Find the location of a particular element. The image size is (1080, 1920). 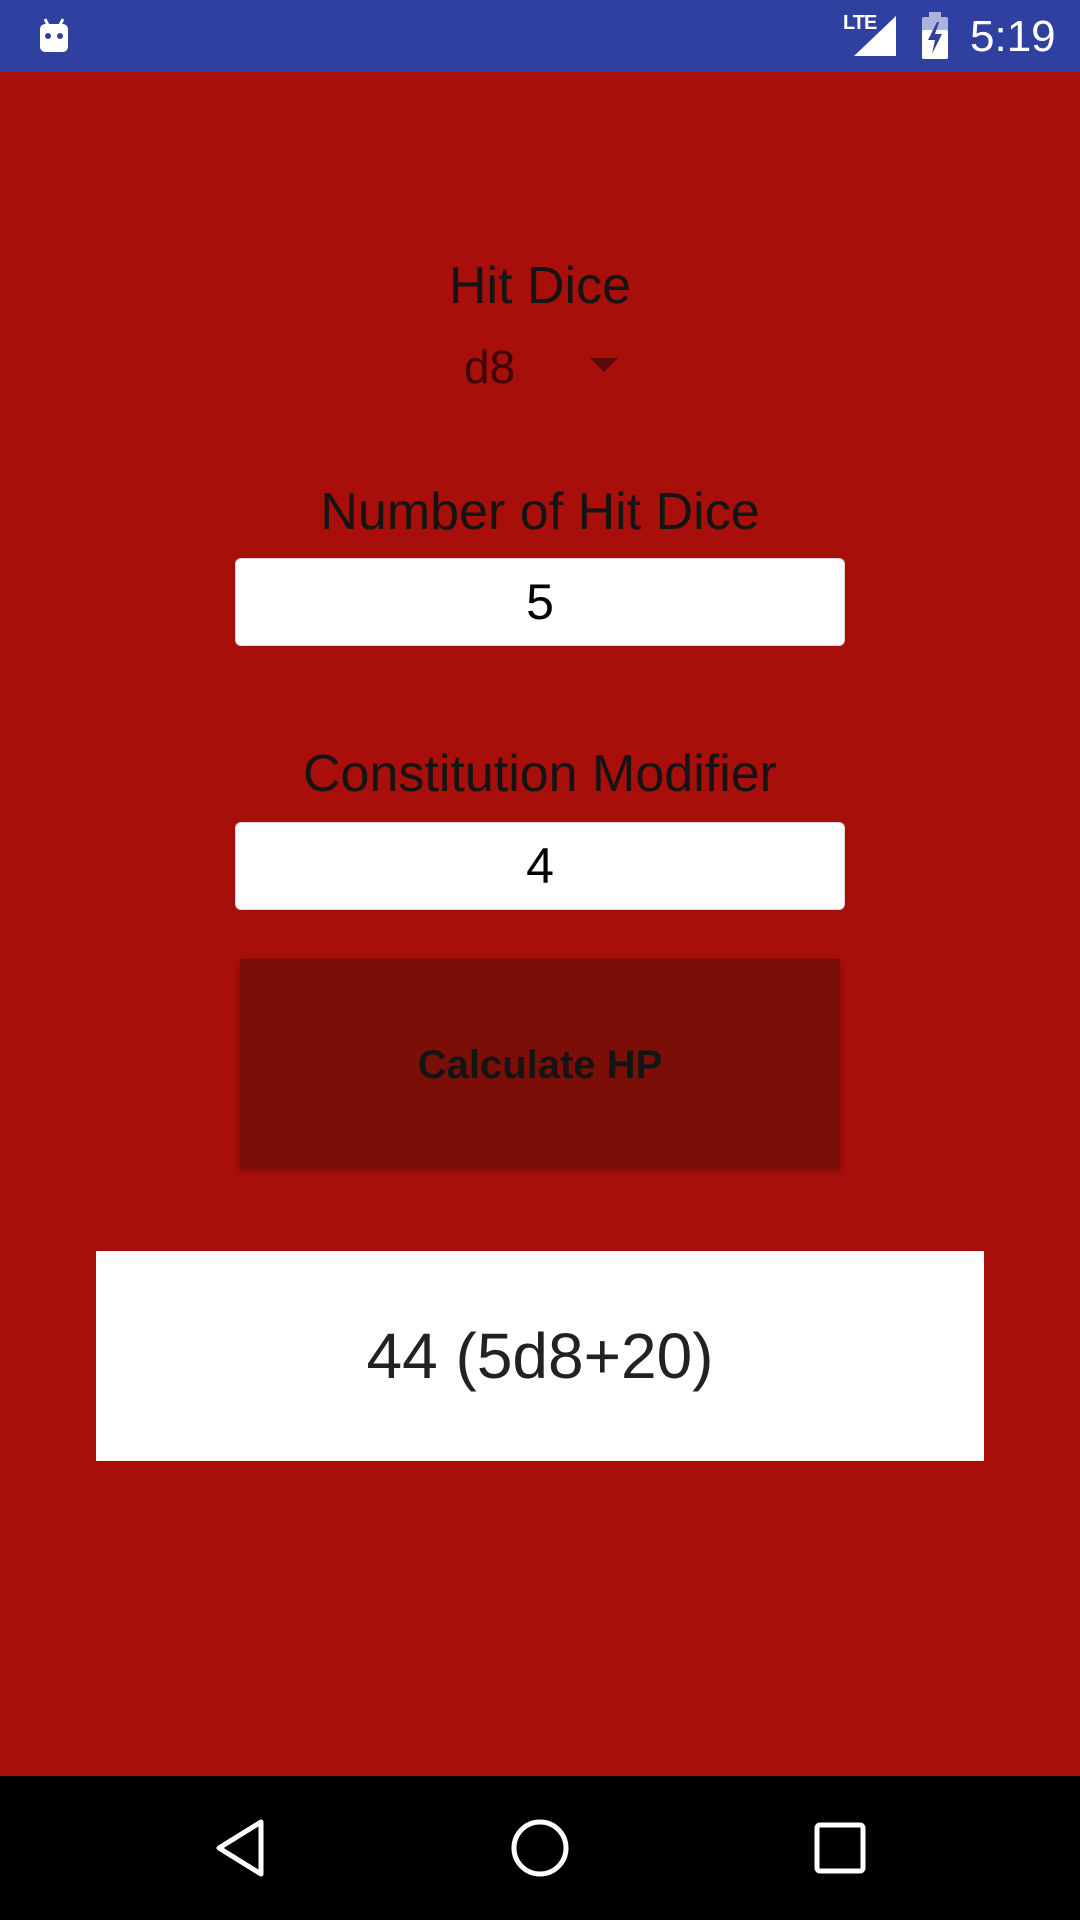

home-icon is located at coordinates (540, 1848).